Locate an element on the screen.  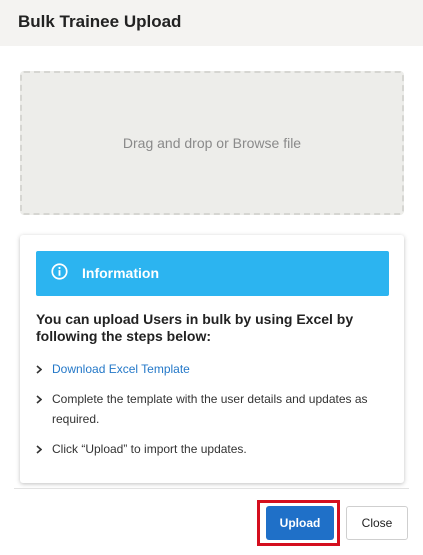
upload-button: Upload is located at coordinates (300, 523).